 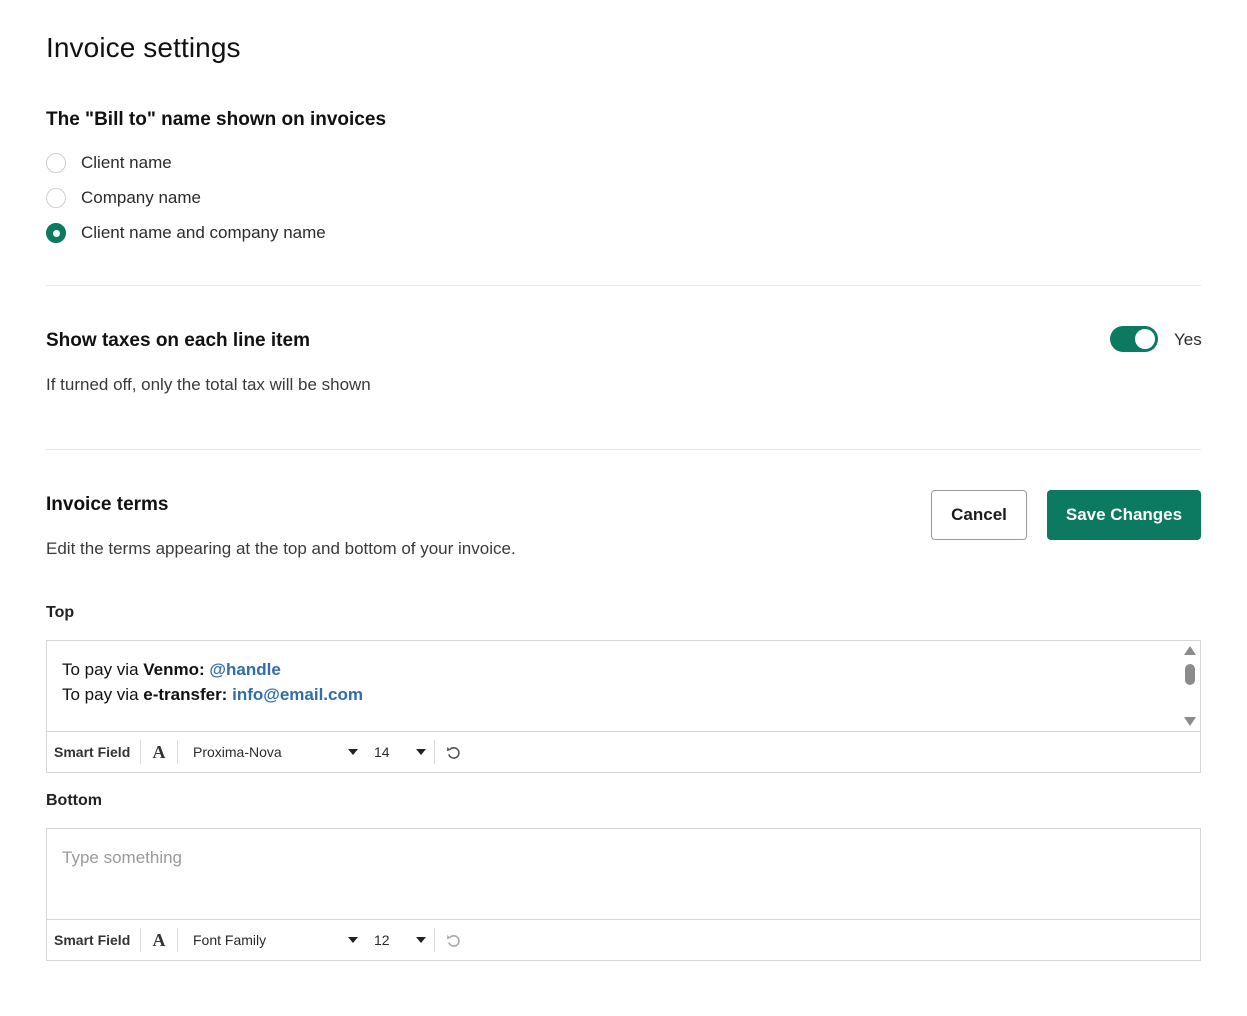 What do you see at coordinates (398, 940) in the screenshot?
I see `font-size-select: 12` at bounding box center [398, 940].